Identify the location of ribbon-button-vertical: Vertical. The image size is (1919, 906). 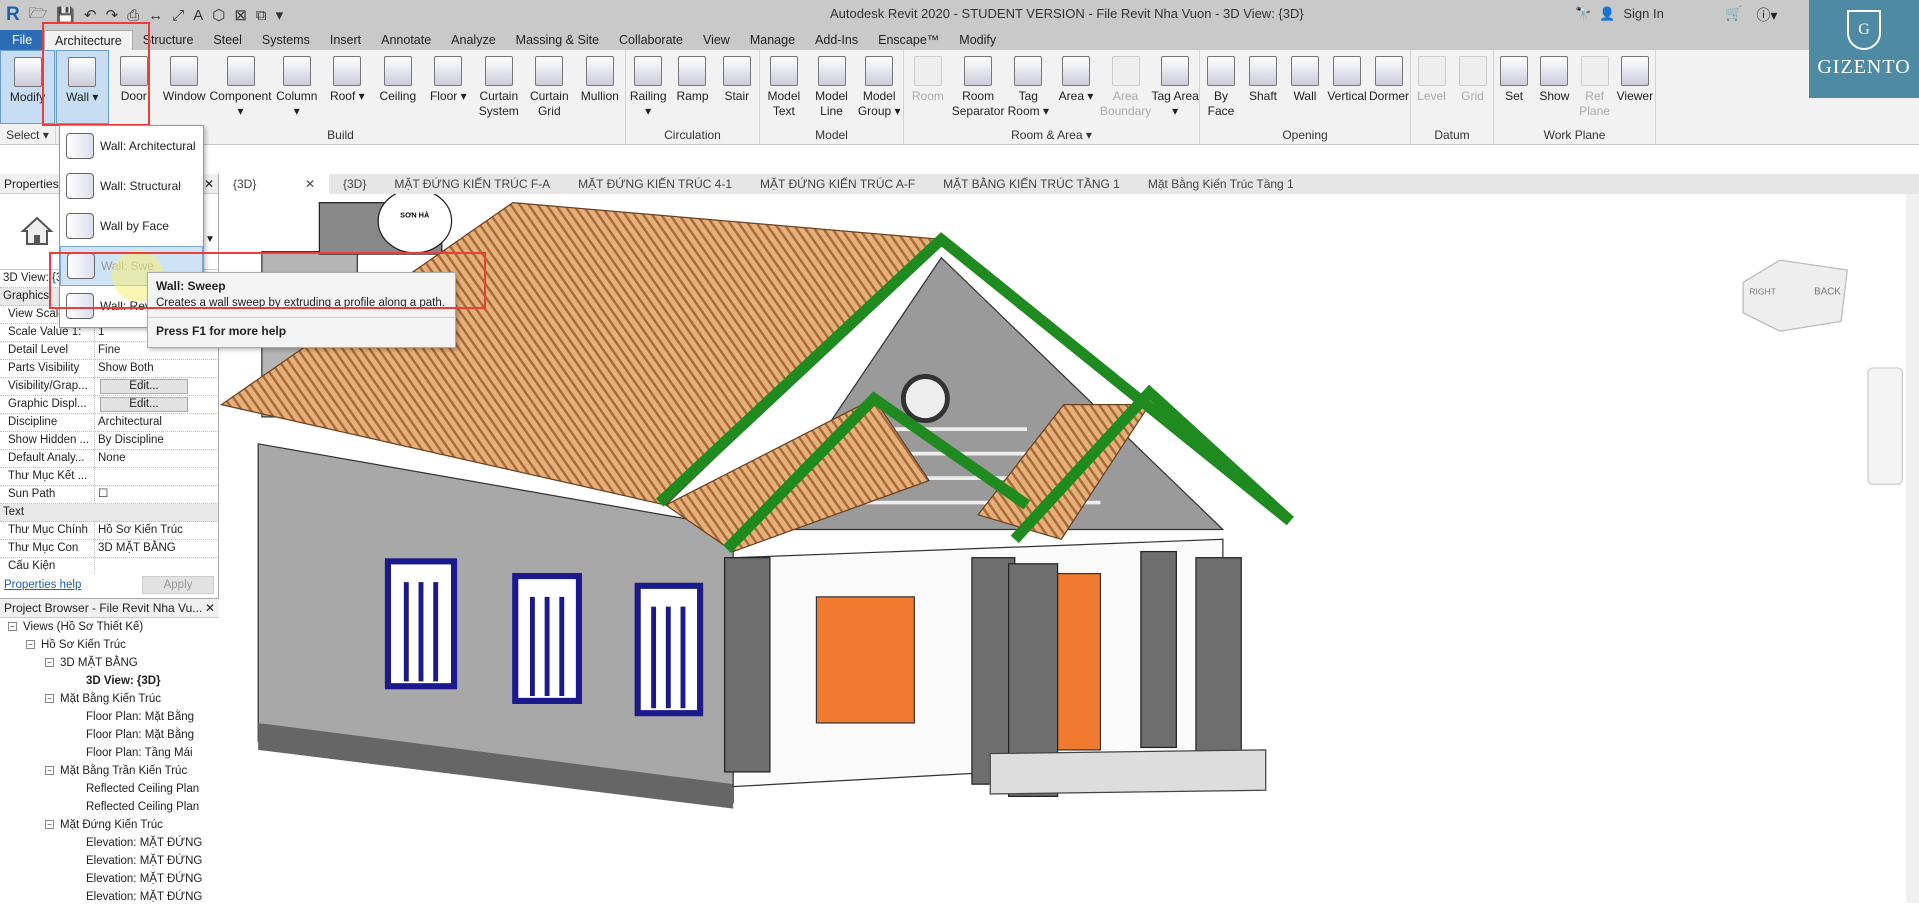
(1347, 87).